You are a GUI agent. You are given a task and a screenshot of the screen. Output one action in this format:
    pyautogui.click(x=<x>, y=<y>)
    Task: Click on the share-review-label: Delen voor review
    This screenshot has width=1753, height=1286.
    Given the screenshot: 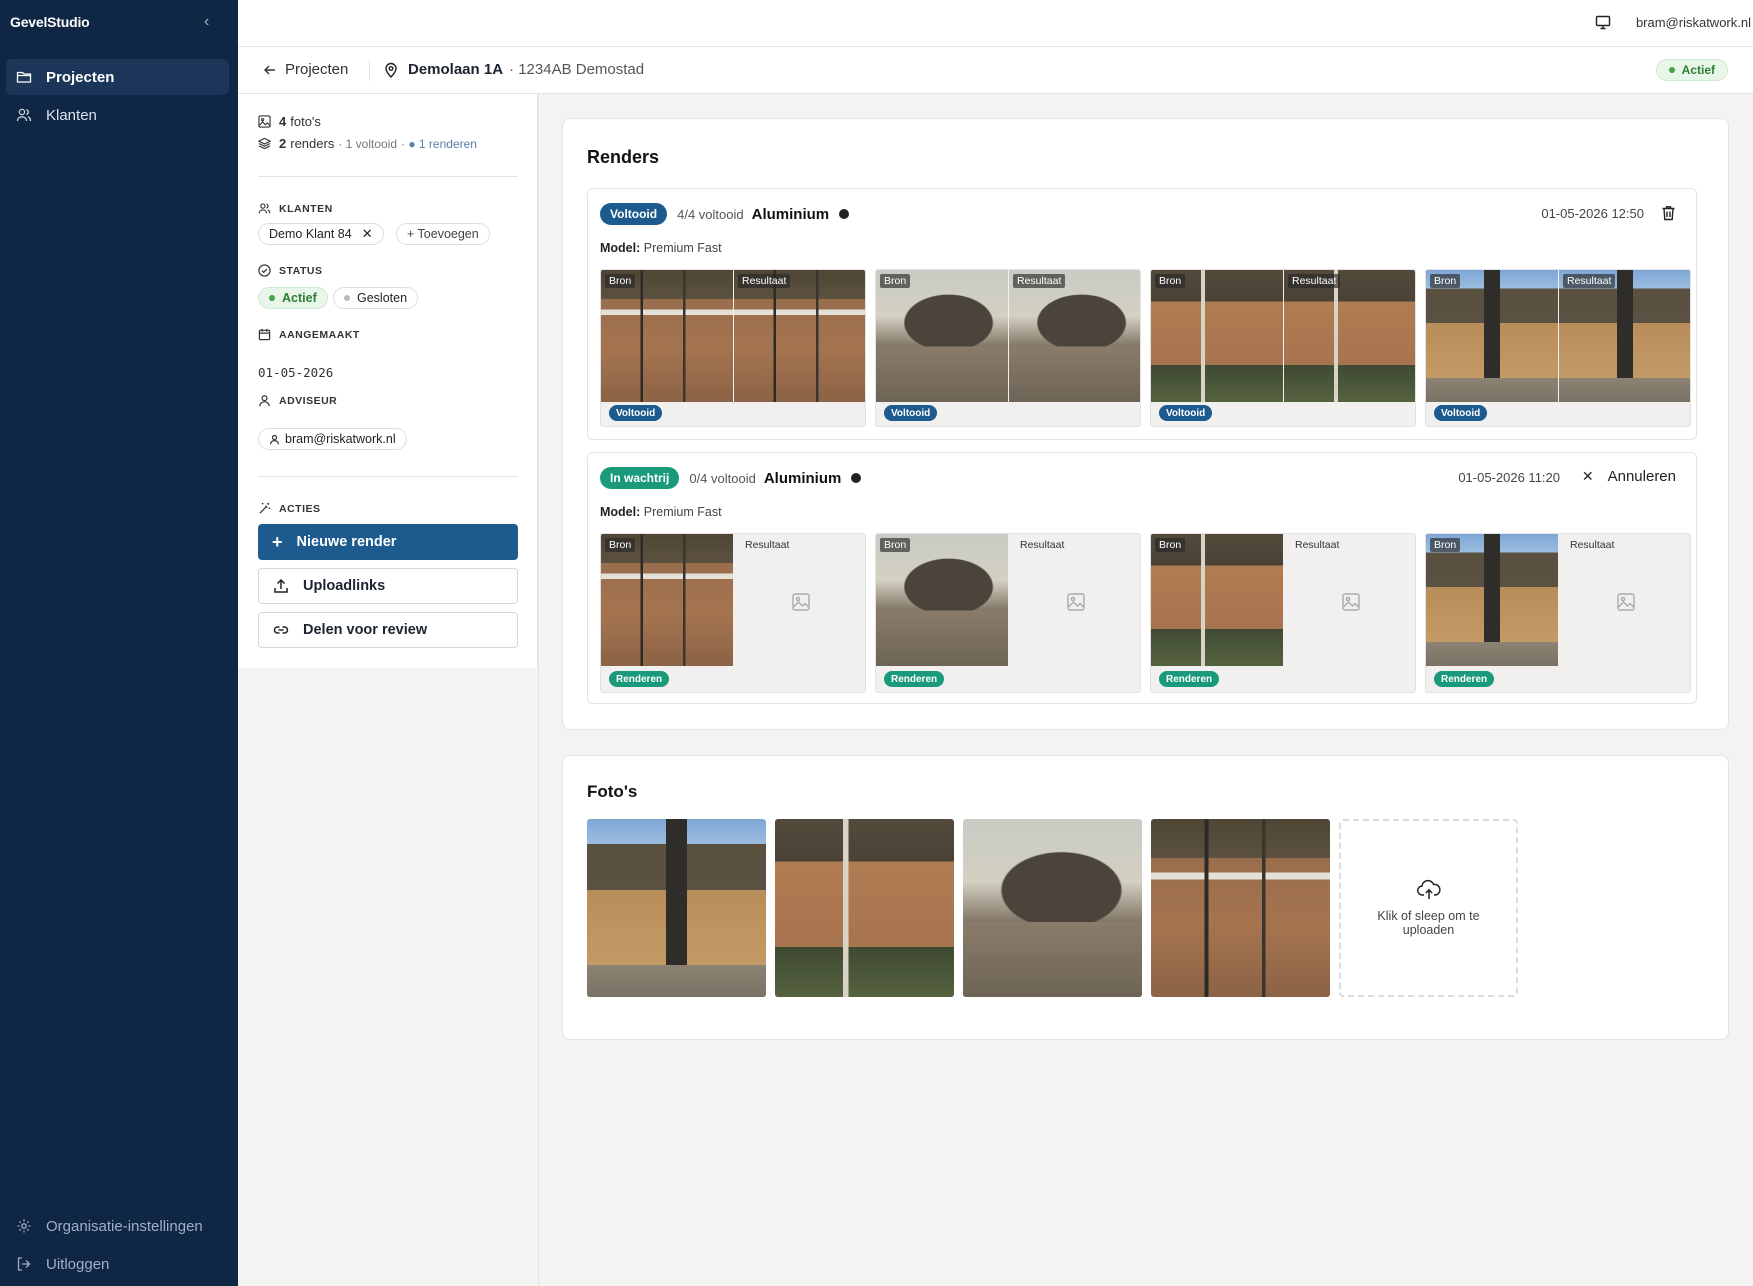 What is the action you would take?
    pyautogui.click(x=365, y=630)
    